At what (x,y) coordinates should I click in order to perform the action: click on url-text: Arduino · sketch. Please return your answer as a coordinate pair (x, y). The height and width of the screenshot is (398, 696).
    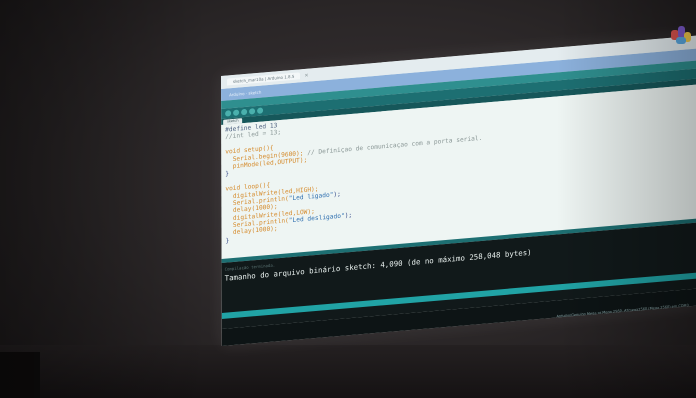
    Looking at the image, I should click on (245, 93).